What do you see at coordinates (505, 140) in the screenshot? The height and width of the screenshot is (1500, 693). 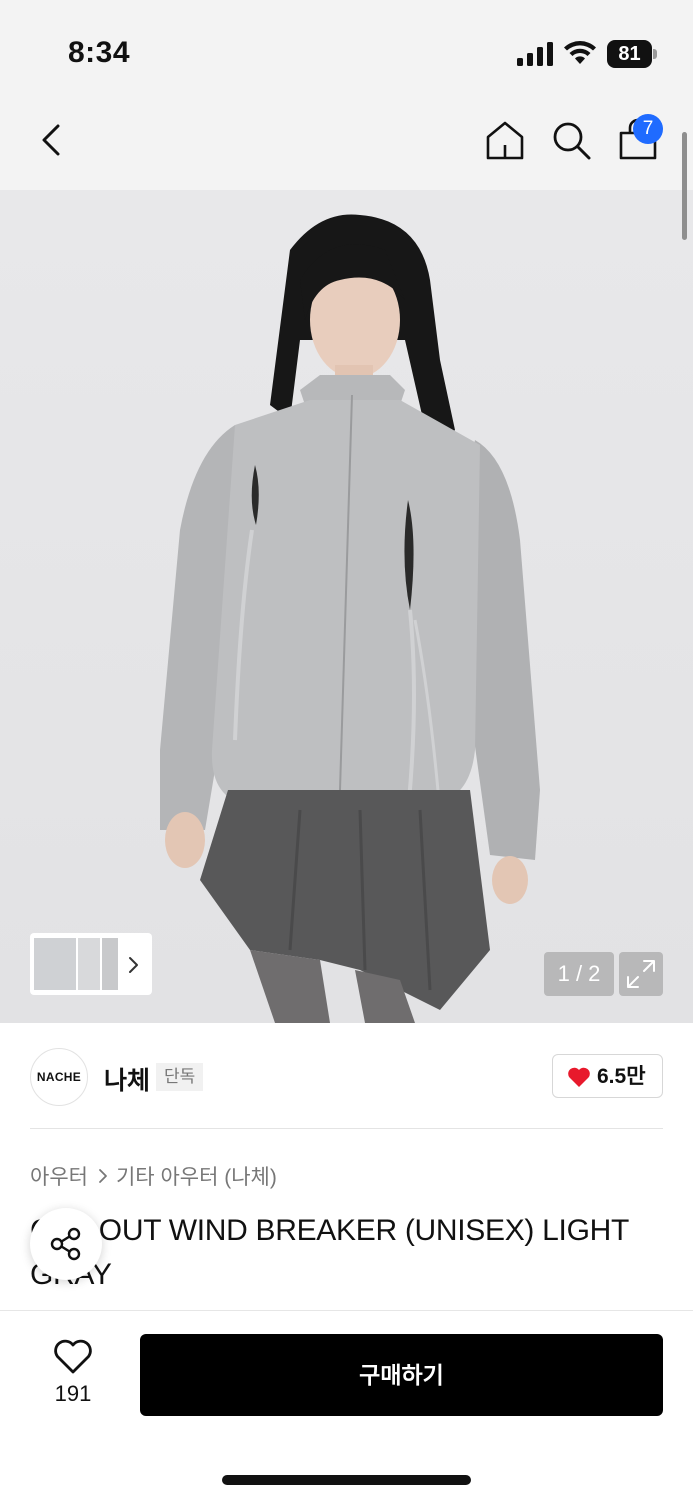 I see `home-icon` at bounding box center [505, 140].